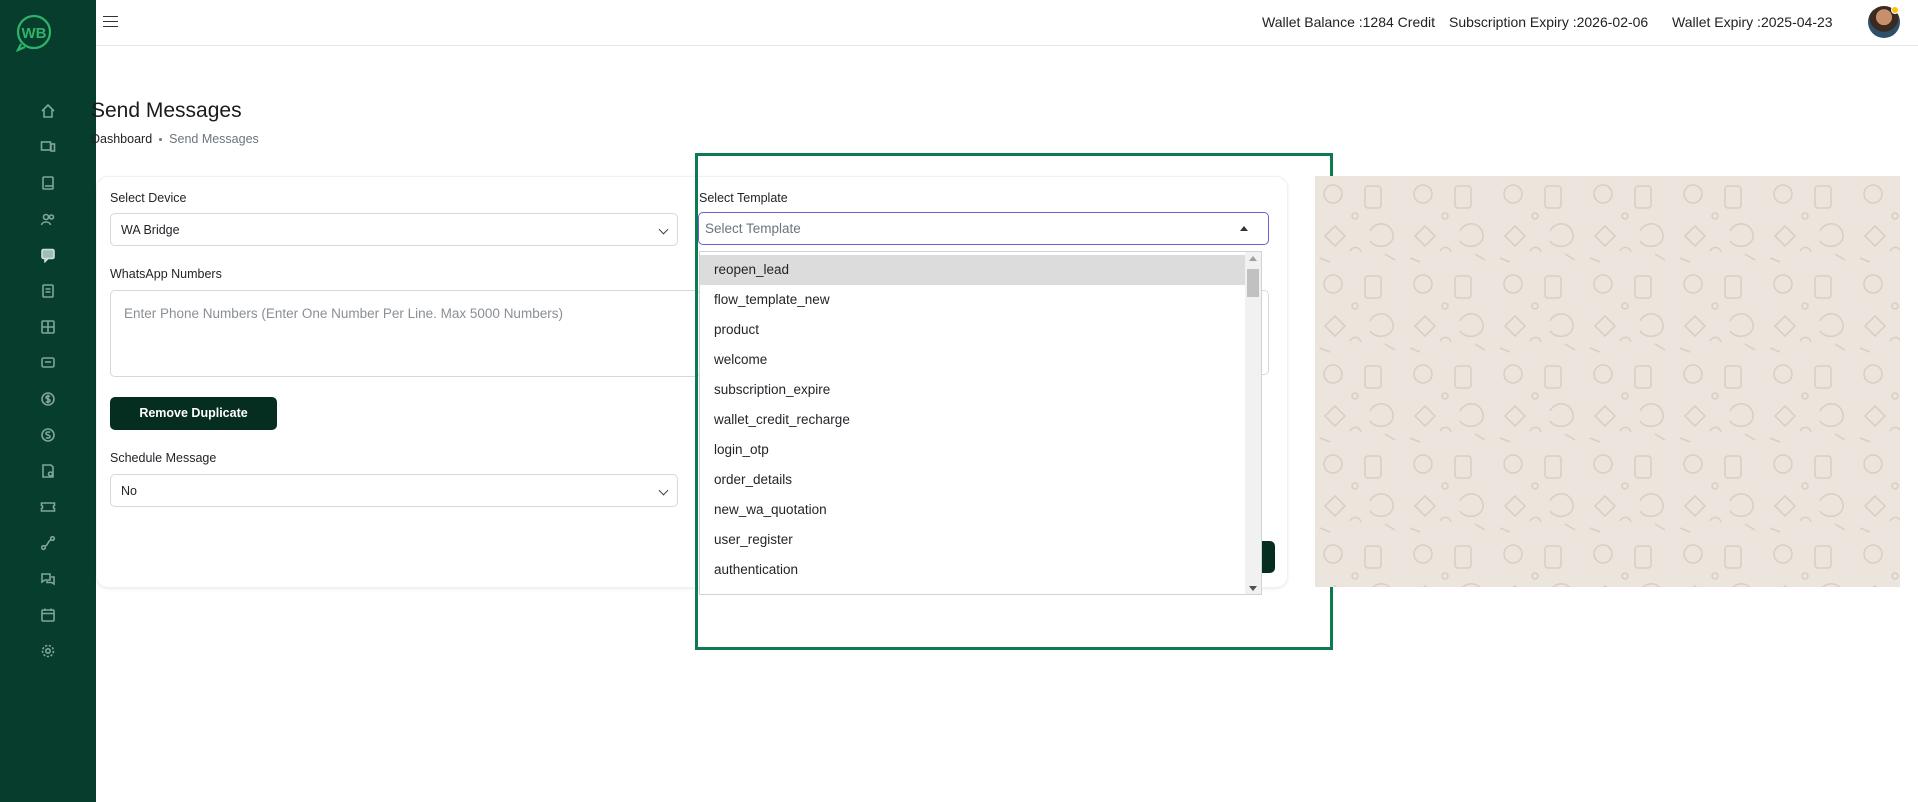 The image size is (1918, 802). I want to click on book-icon, so click(48, 183).